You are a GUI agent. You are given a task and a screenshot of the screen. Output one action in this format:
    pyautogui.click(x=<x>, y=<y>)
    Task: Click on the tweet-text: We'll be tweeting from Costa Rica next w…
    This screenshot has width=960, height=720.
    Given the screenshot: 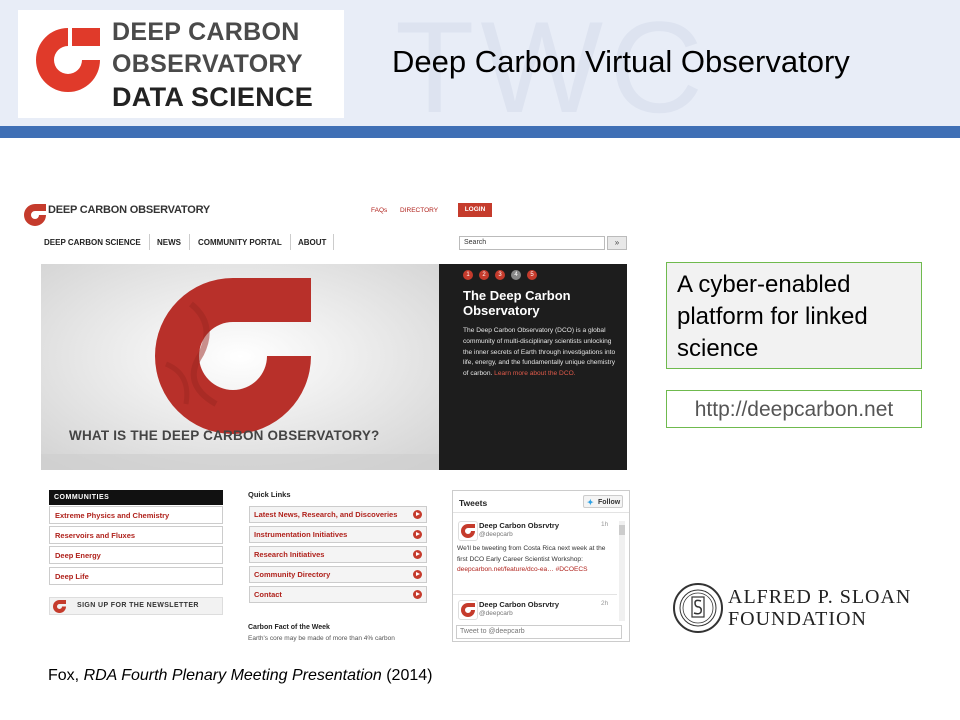 What is the action you would take?
    pyautogui.click(x=531, y=559)
    